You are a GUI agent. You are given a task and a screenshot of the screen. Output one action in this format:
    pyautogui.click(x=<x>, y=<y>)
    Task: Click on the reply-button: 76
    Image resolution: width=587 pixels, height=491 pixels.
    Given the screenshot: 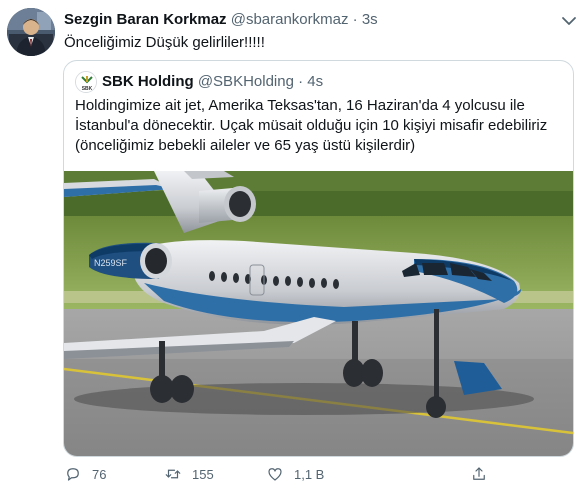 What is the action you would take?
    pyautogui.click(x=85, y=474)
    